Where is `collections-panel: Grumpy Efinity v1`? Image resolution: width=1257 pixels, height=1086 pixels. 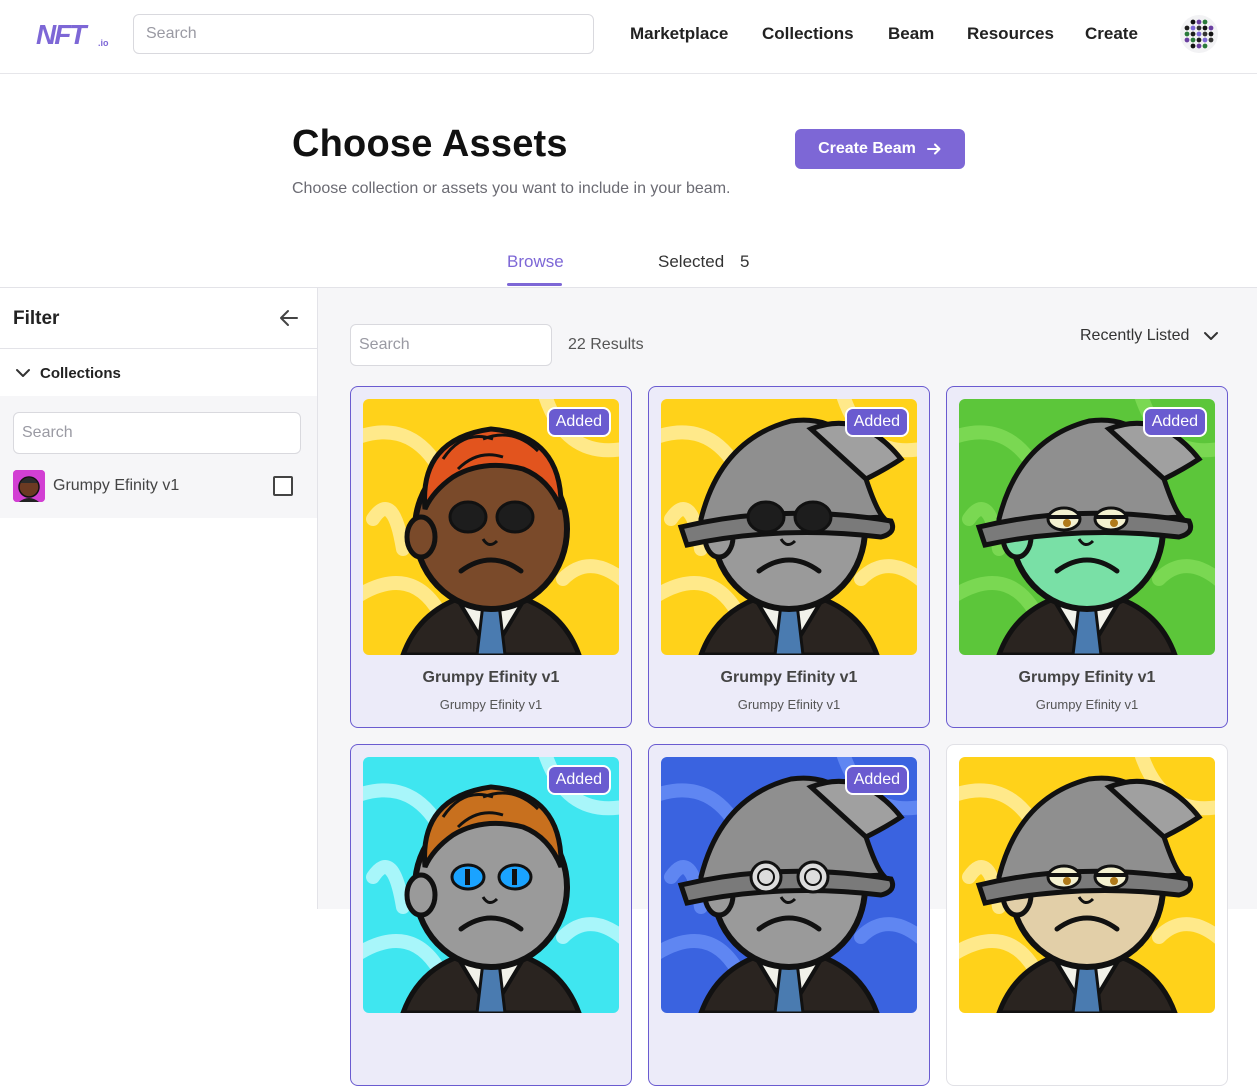 collections-panel: Grumpy Efinity v1 is located at coordinates (158, 457).